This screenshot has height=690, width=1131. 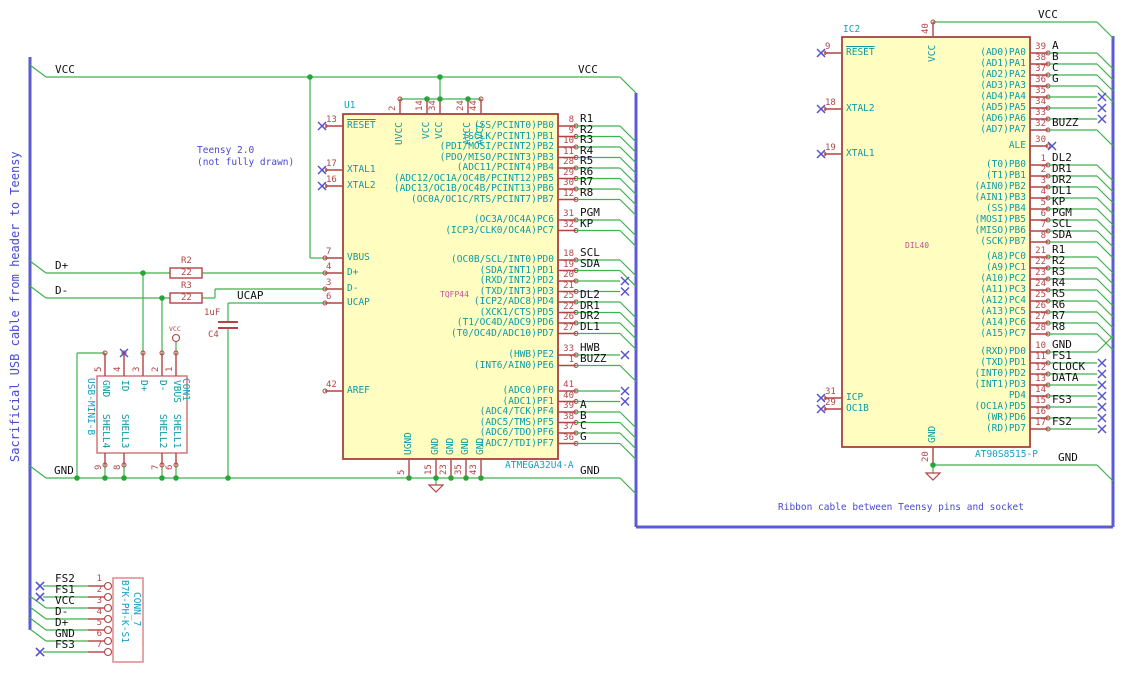 What do you see at coordinates (516, 443) in the screenshot?
I see `pin-name: (ADC7/TDI)PF7` at bounding box center [516, 443].